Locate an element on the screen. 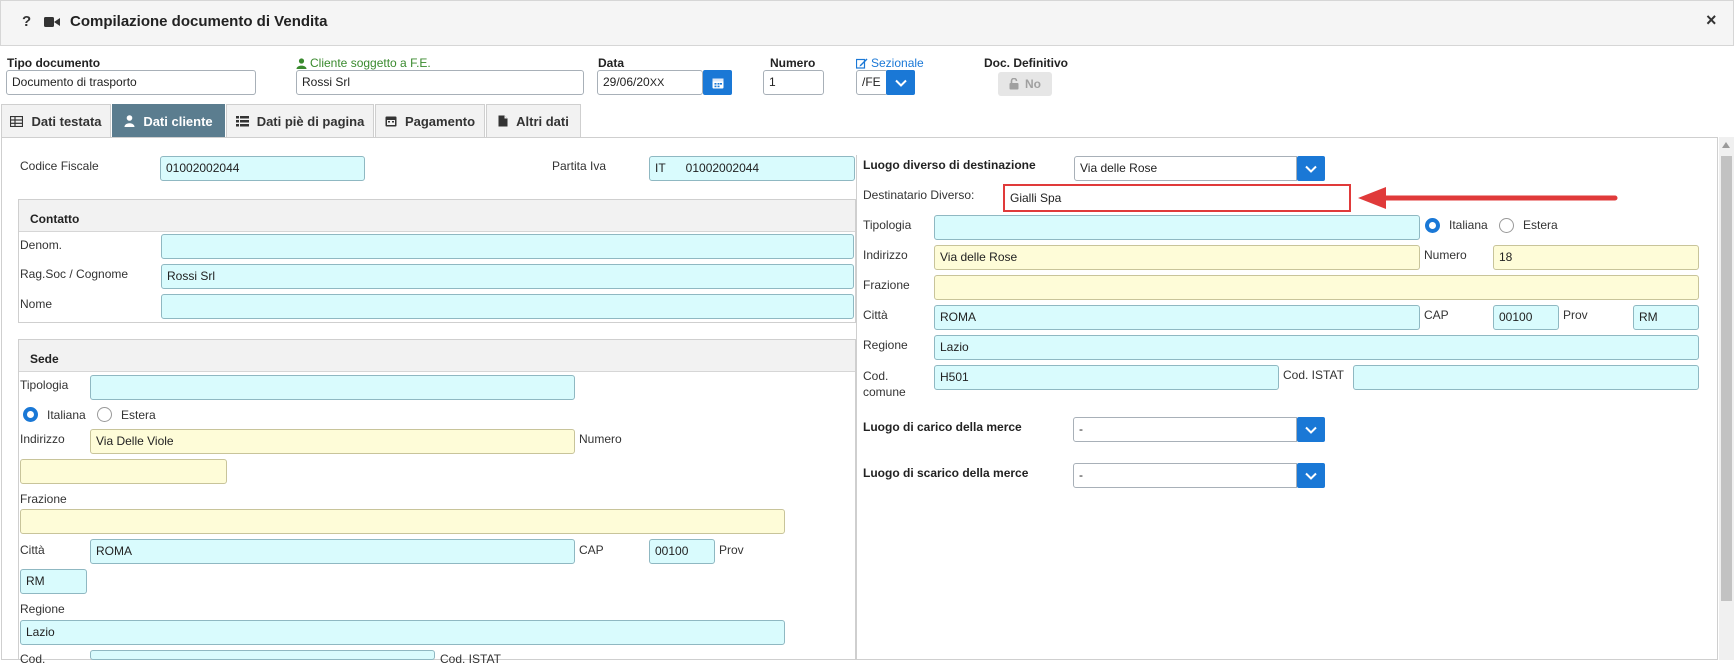 The image size is (1736, 666). r-radio-italiana is located at coordinates (1432, 225).